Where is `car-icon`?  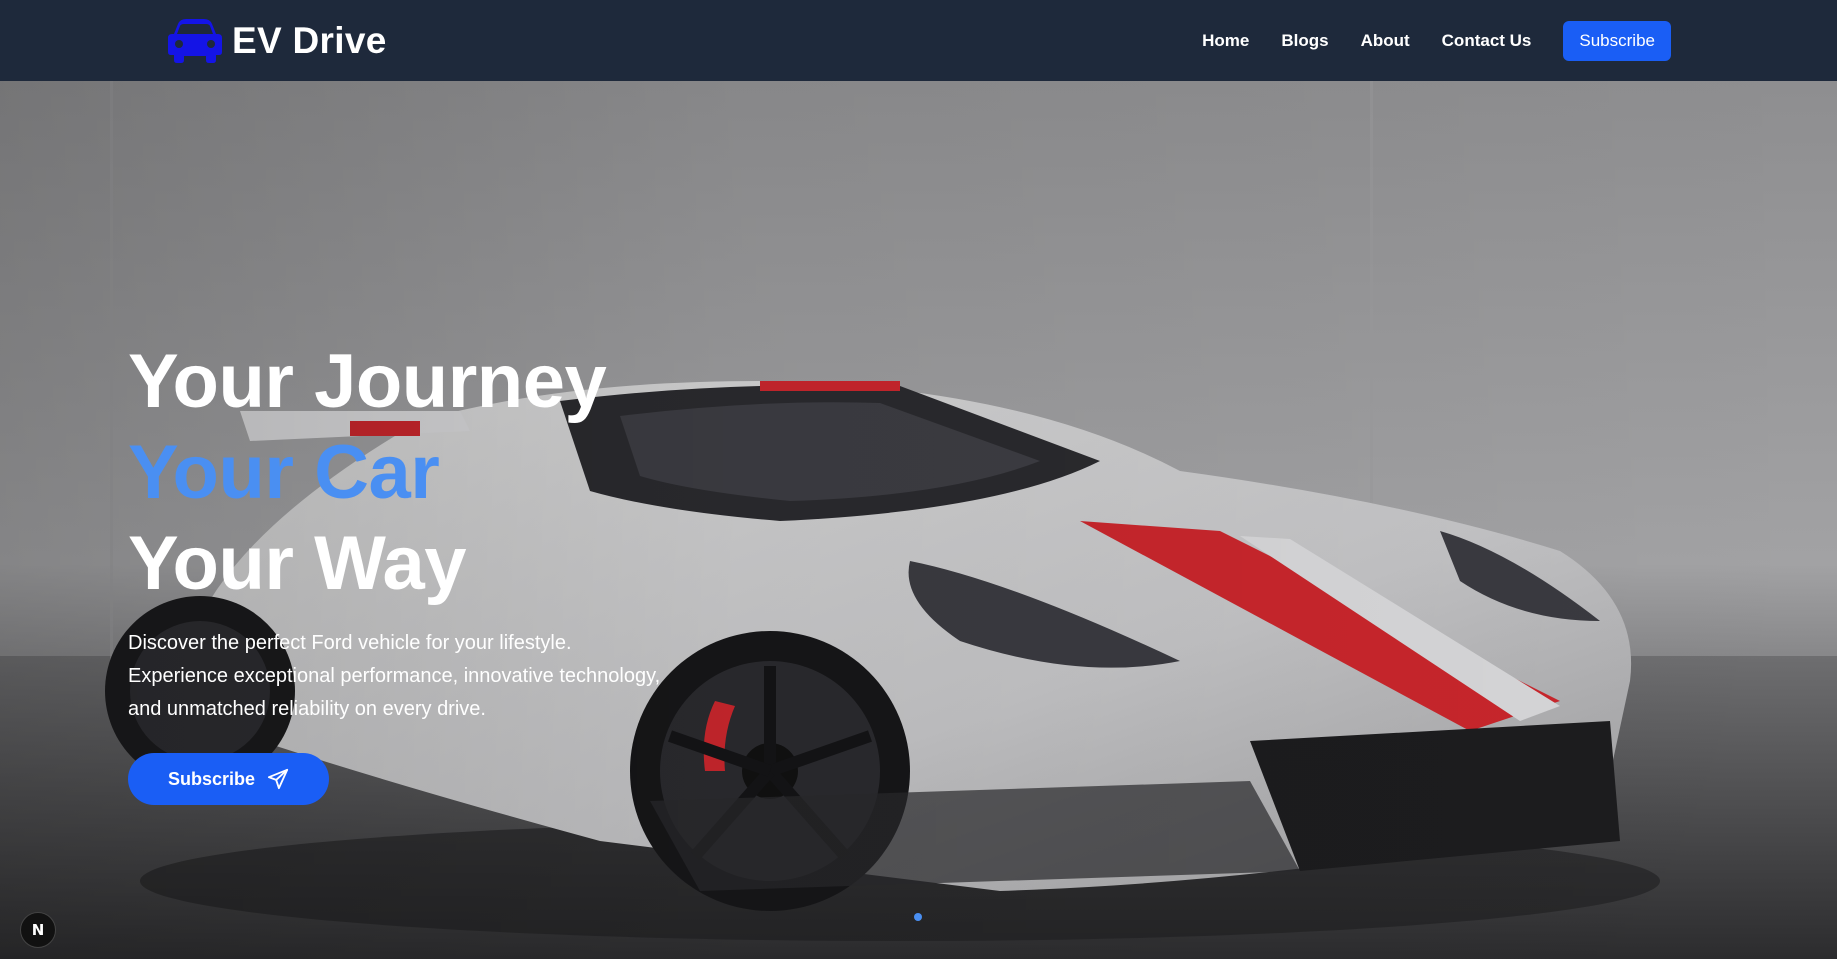
car-icon is located at coordinates (195, 41).